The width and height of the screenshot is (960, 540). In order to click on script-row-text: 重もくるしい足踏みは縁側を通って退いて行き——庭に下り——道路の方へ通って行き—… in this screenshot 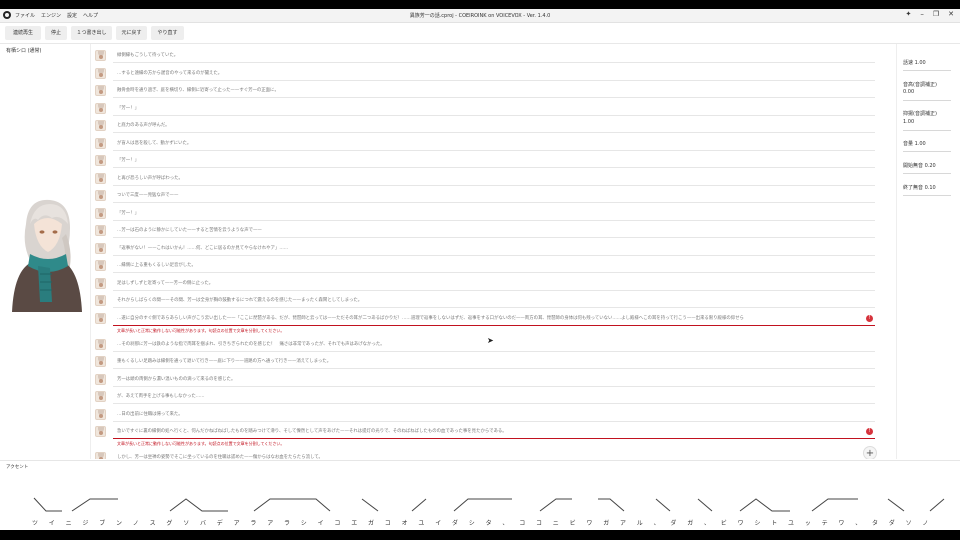, I will do `click(494, 361)`.